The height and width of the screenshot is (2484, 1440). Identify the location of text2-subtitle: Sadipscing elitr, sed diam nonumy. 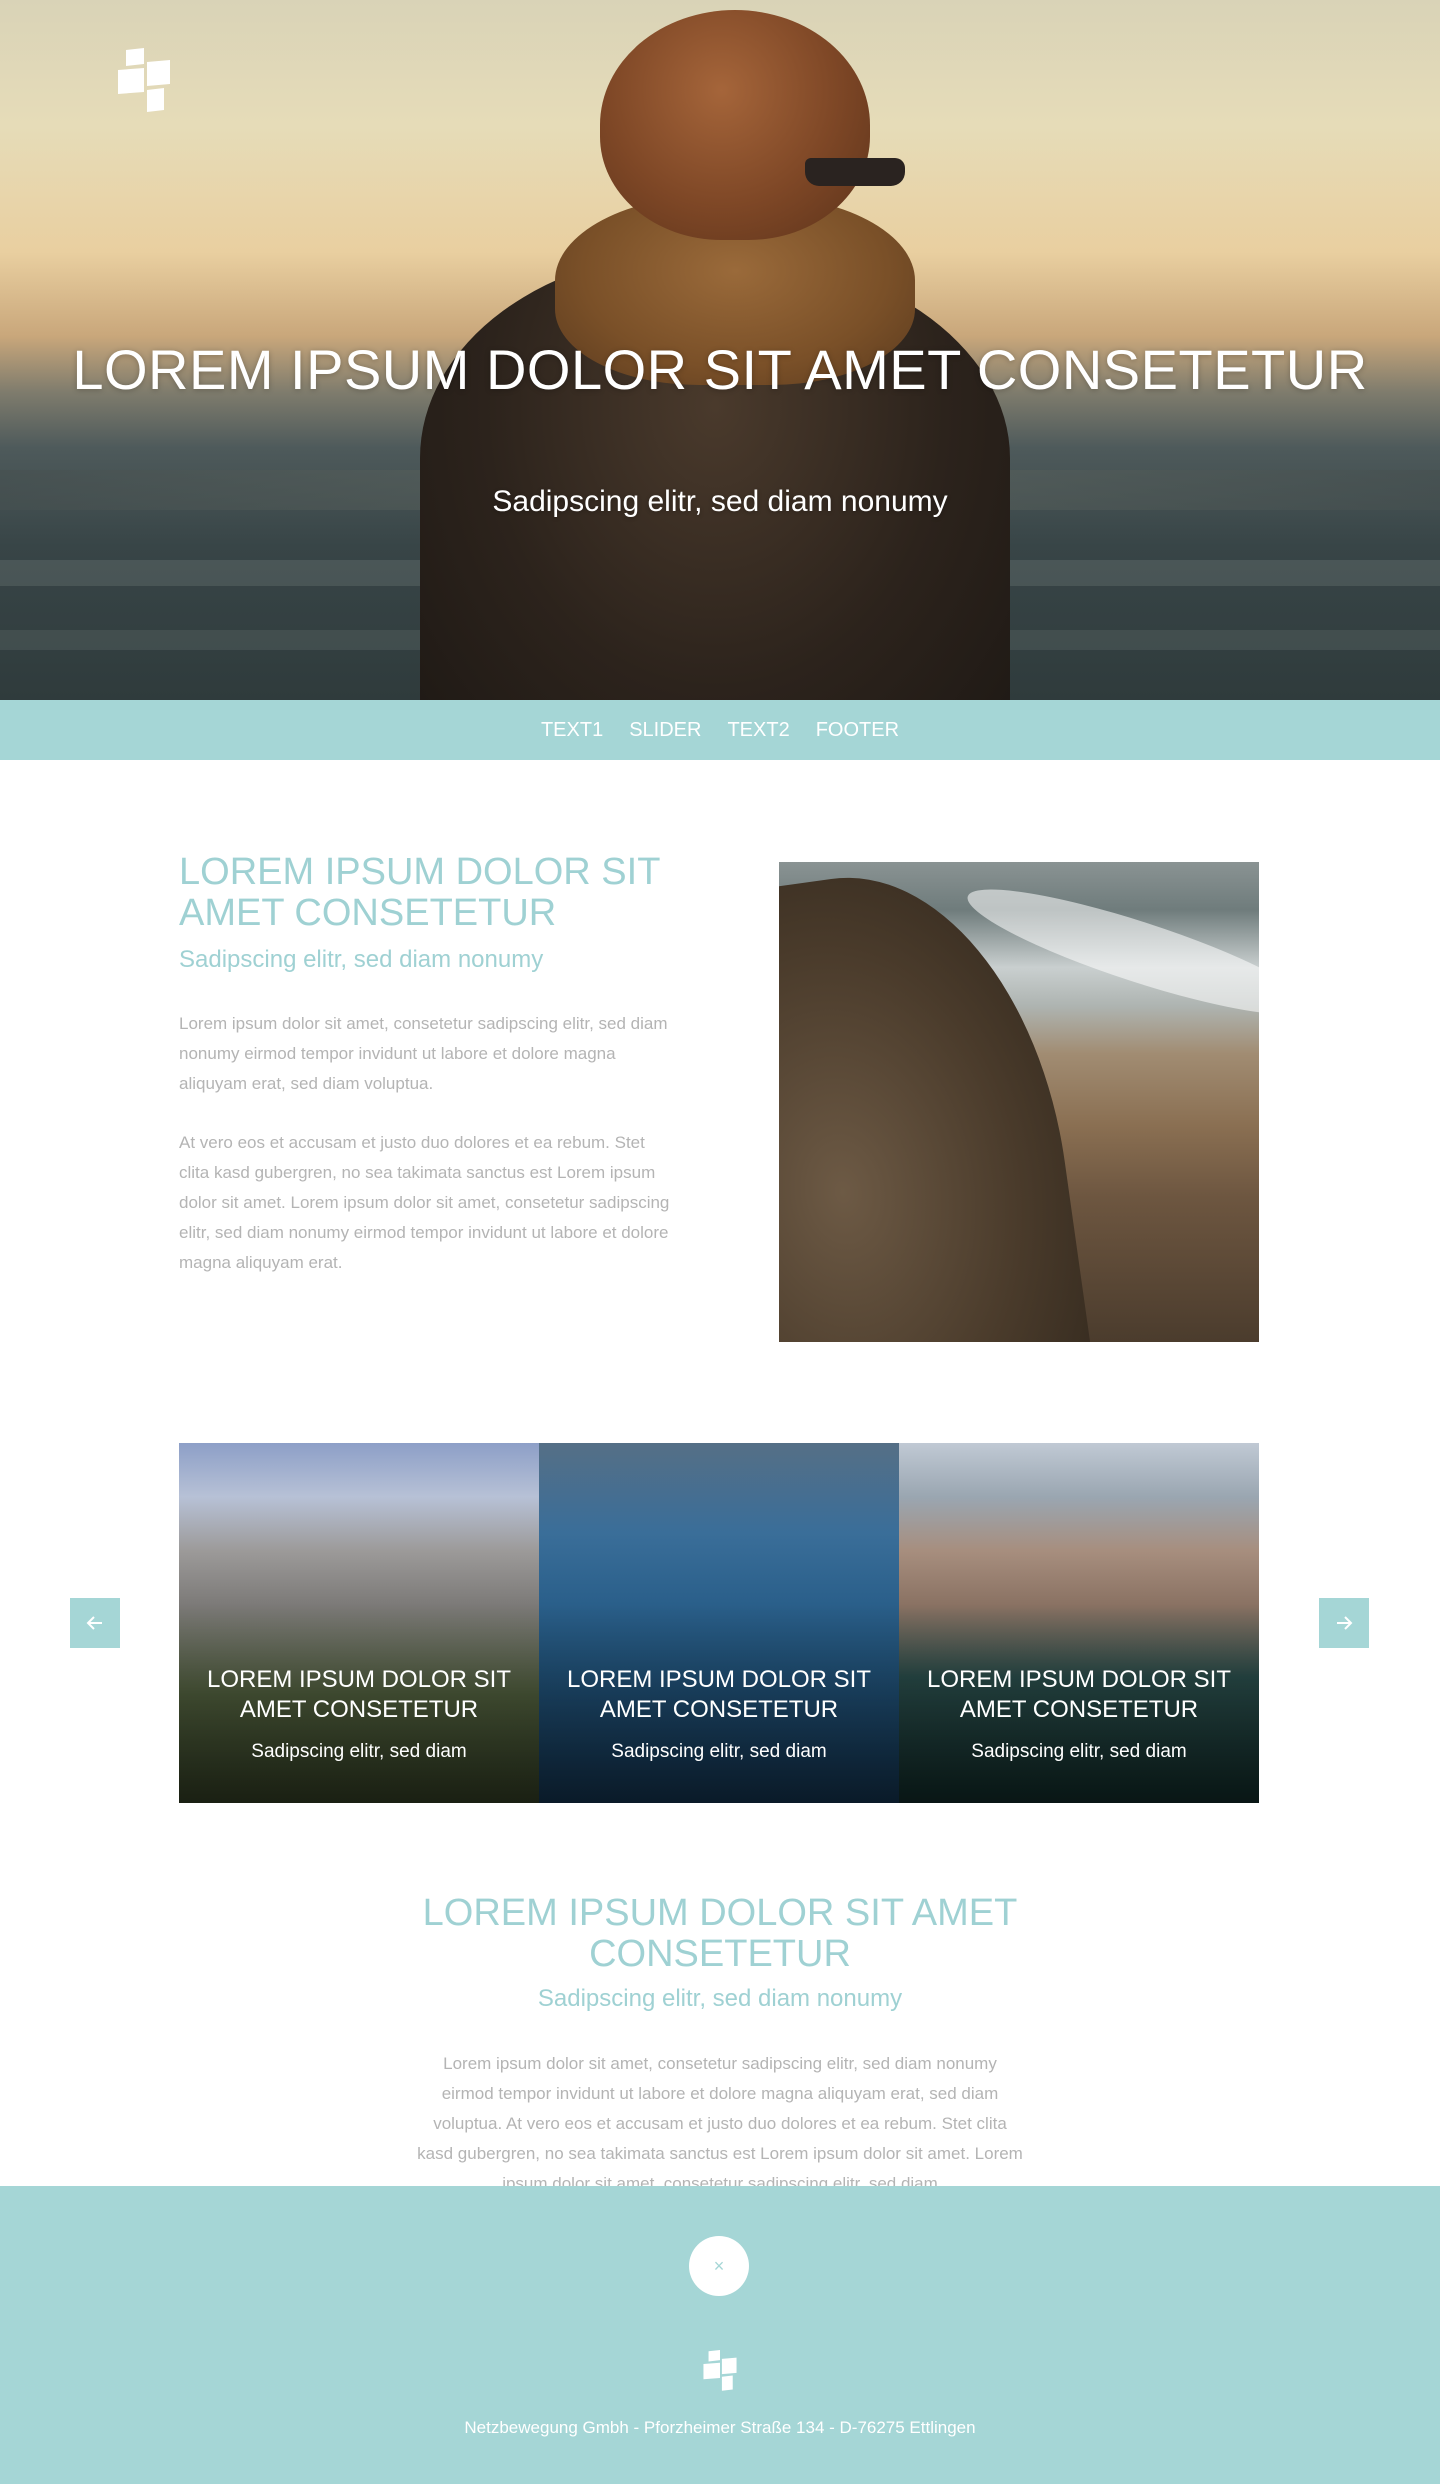
(720, 1998).